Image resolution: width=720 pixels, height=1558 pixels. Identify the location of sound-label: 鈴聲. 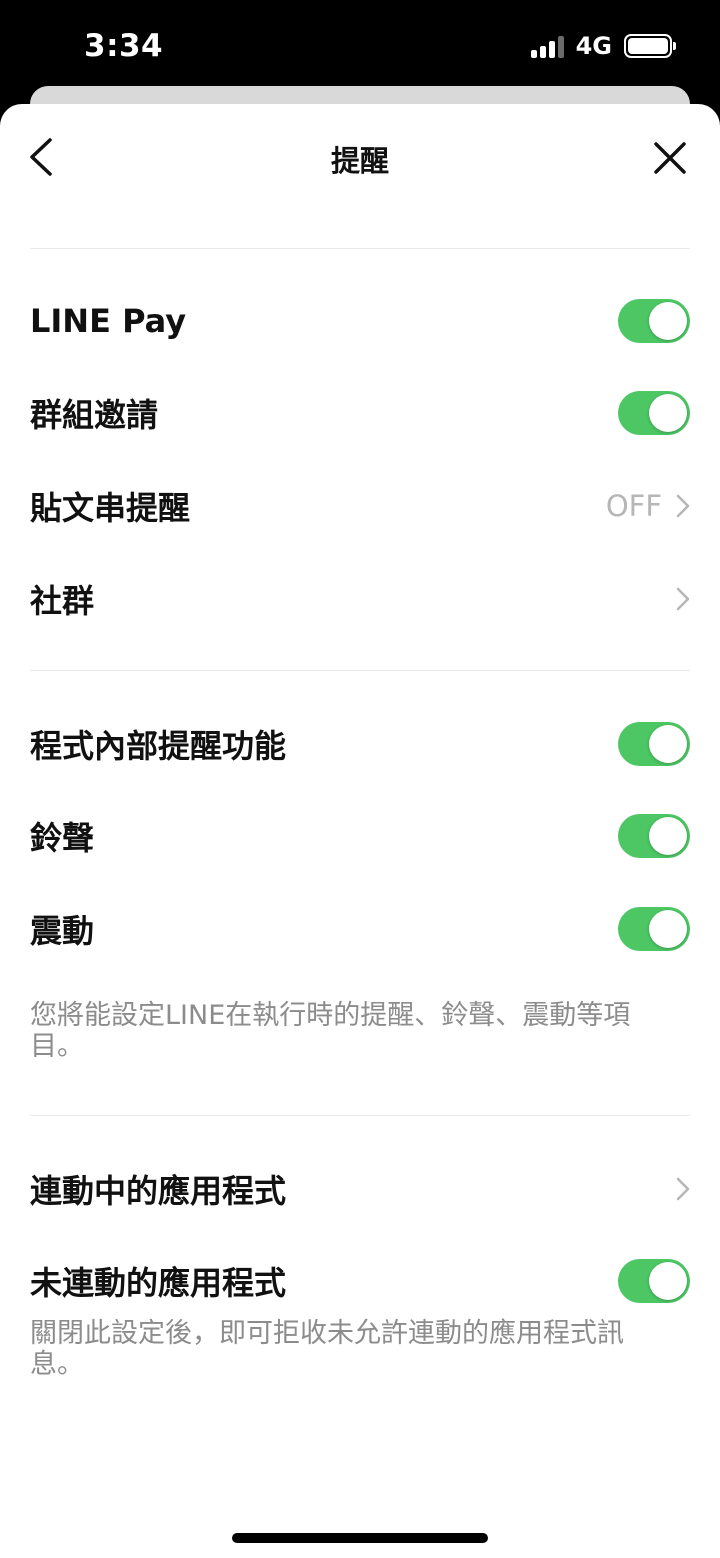
(62, 838).